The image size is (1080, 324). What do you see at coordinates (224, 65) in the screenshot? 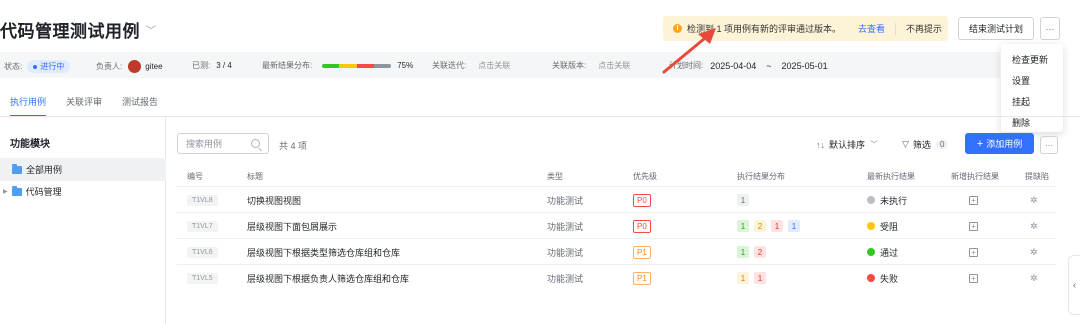
I see `tested-value: 3 / 4` at bounding box center [224, 65].